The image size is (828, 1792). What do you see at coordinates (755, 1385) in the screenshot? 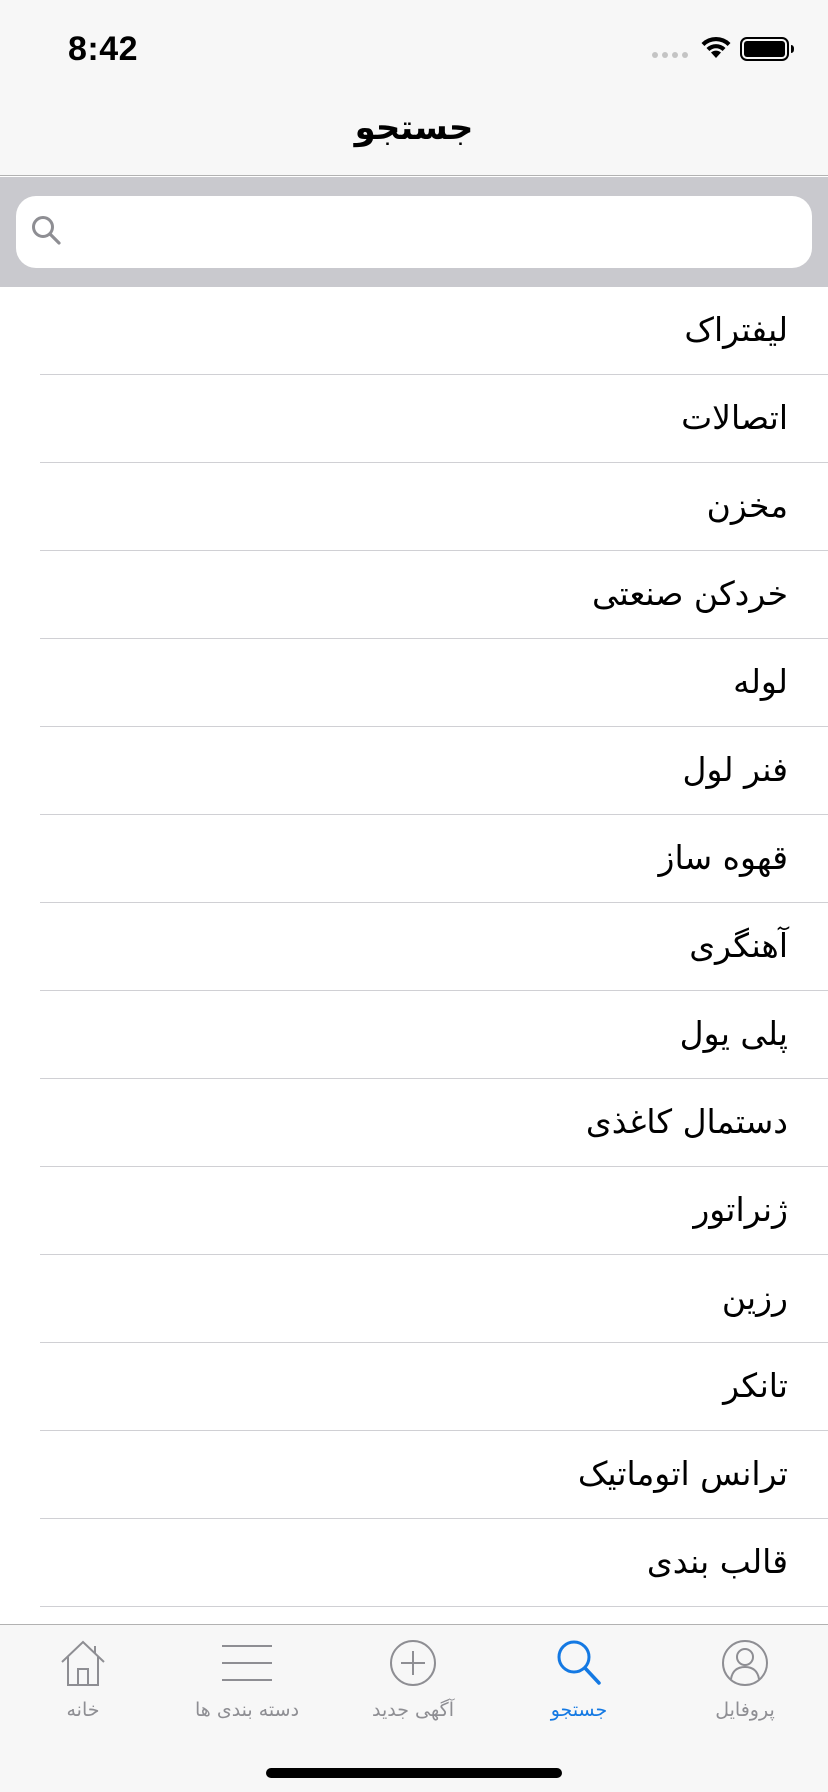
I see `list-item-label: تانکر` at bounding box center [755, 1385].